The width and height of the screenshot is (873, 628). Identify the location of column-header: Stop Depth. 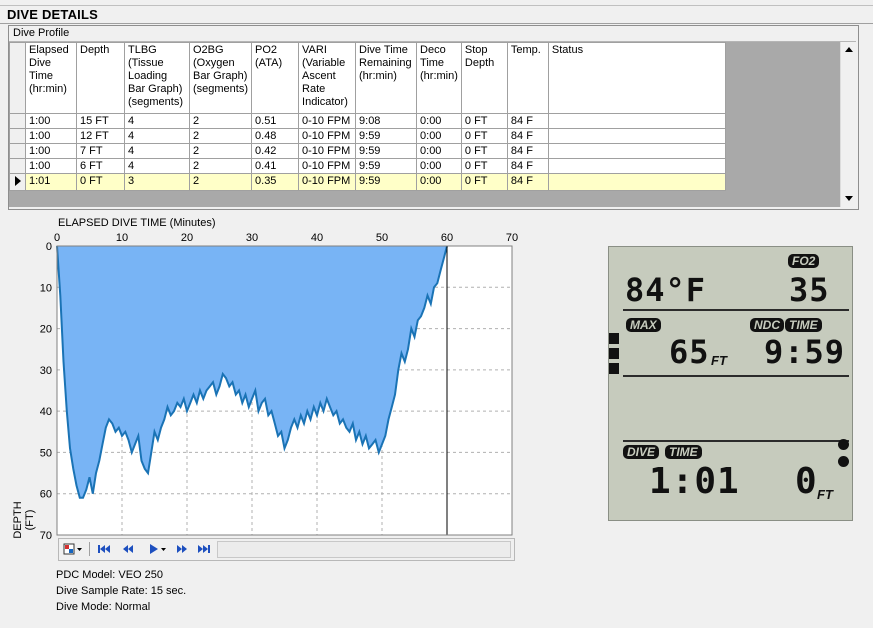
(484, 78).